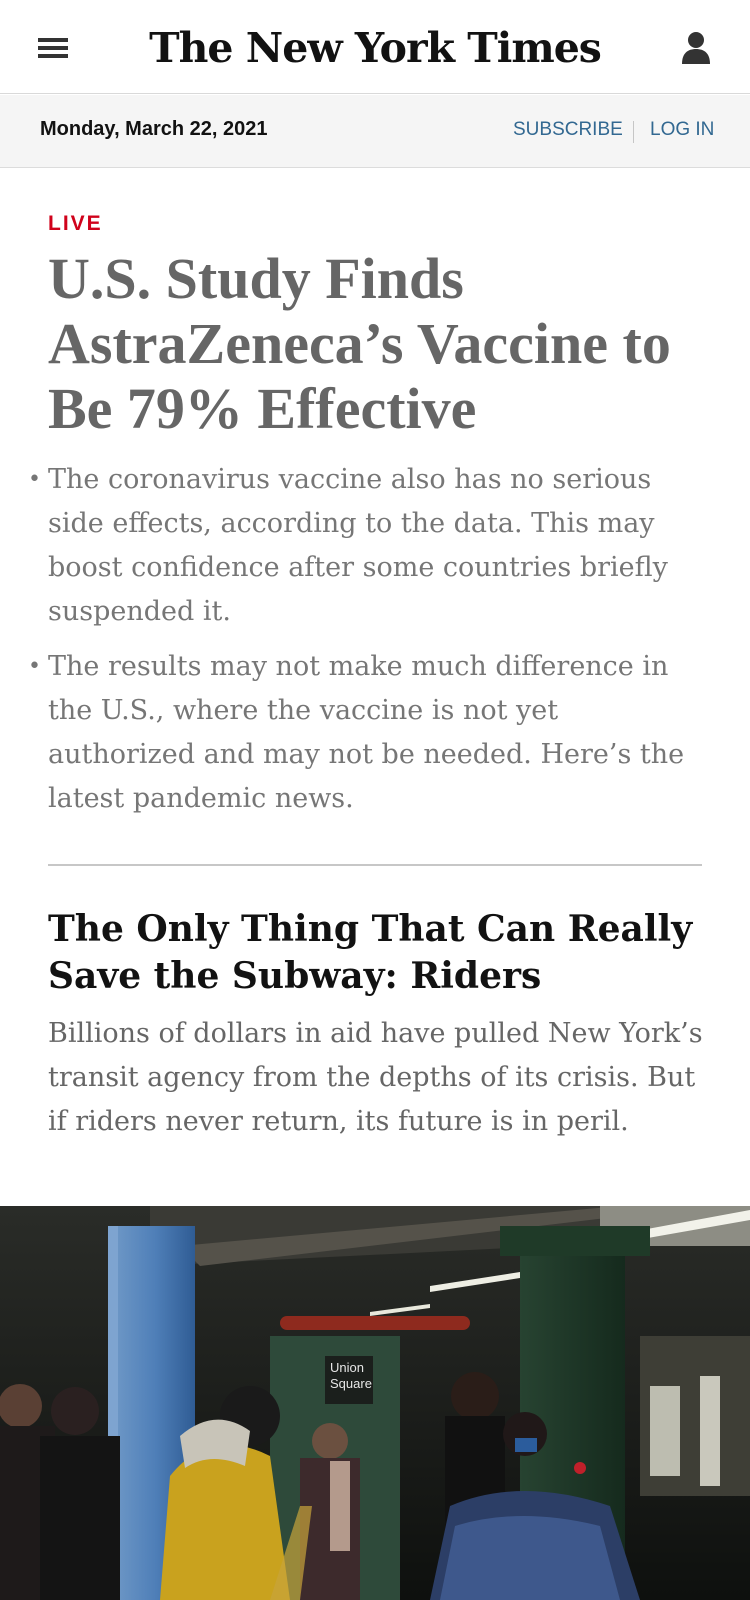 This screenshot has width=750, height=1600. I want to click on station-sign-line1: Union, so click(347, 1367).